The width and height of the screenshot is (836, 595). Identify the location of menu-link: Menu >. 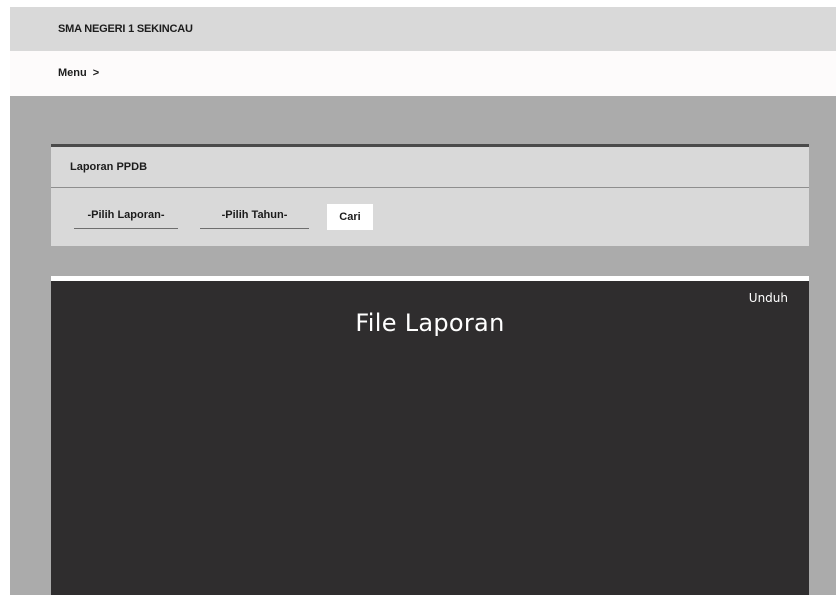
(78, 73).